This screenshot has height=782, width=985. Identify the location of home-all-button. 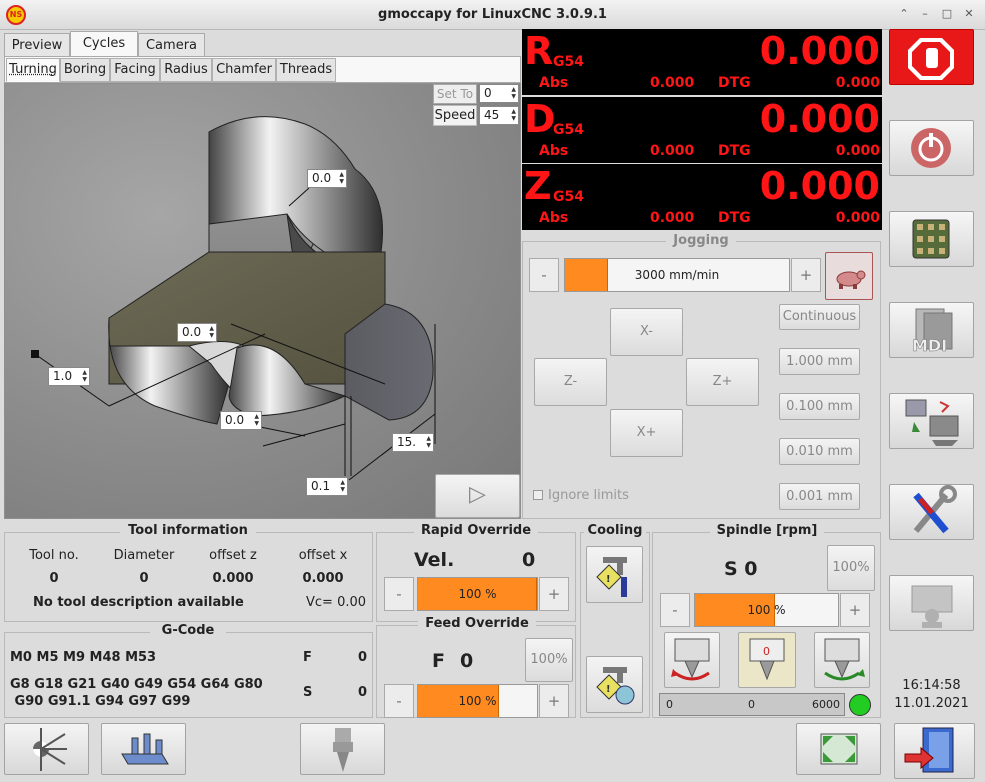
(931, 239).